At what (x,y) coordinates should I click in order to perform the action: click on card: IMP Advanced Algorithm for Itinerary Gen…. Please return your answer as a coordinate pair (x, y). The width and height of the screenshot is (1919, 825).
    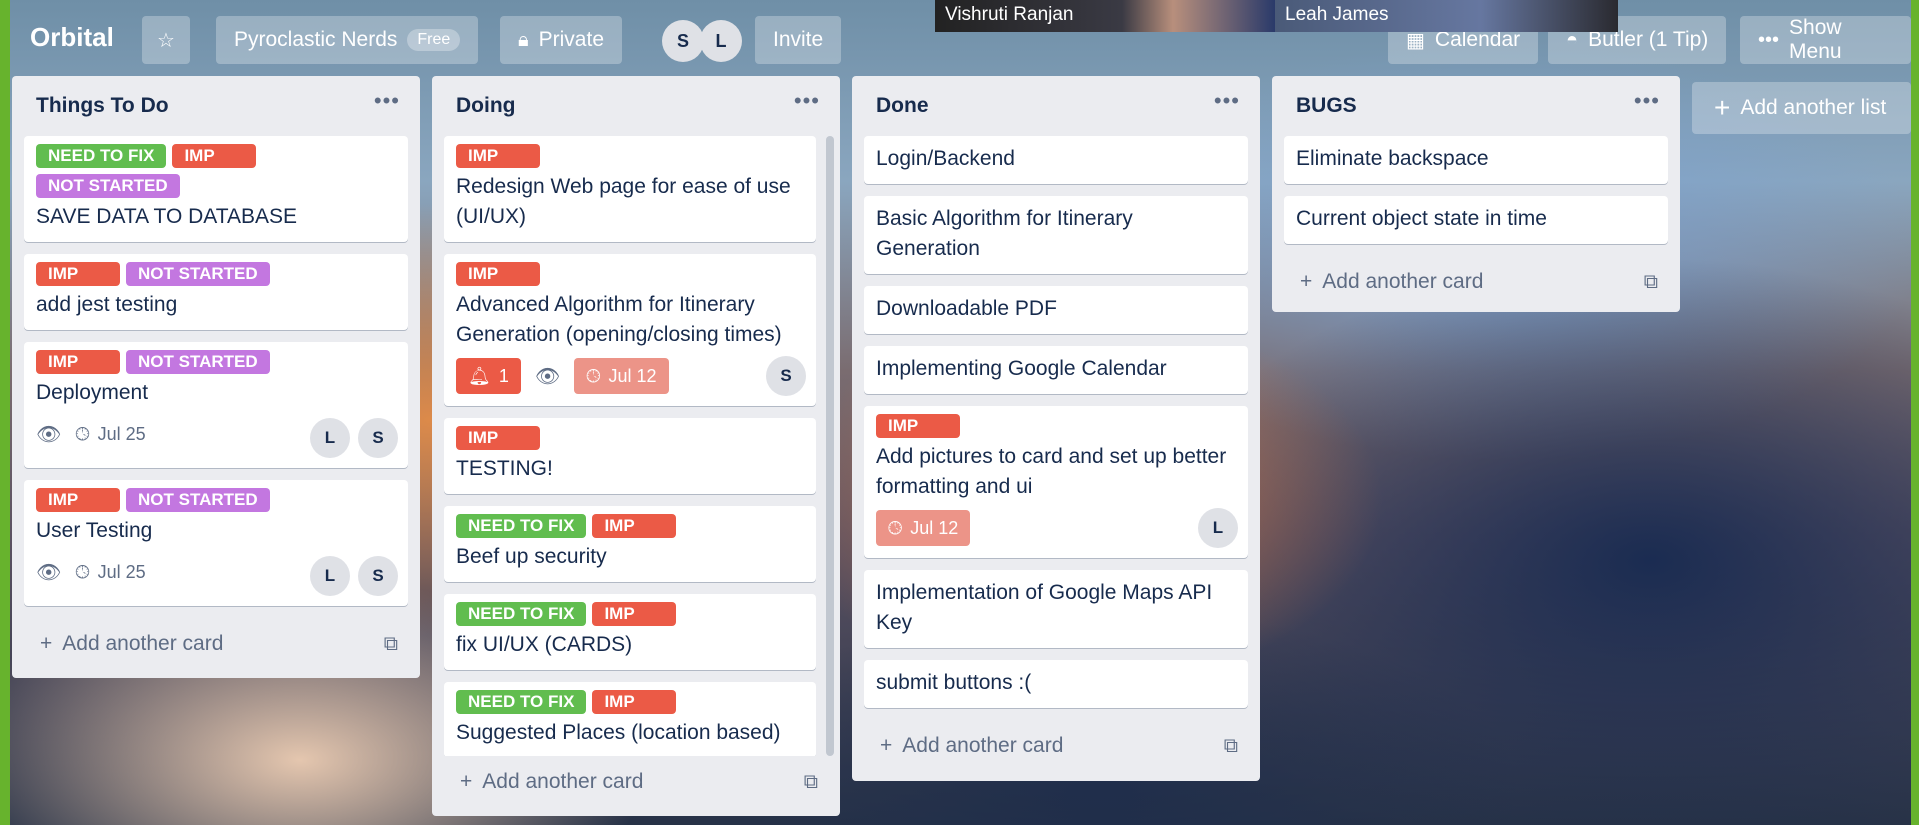
    Looking at the image, I should click on (630, 330).